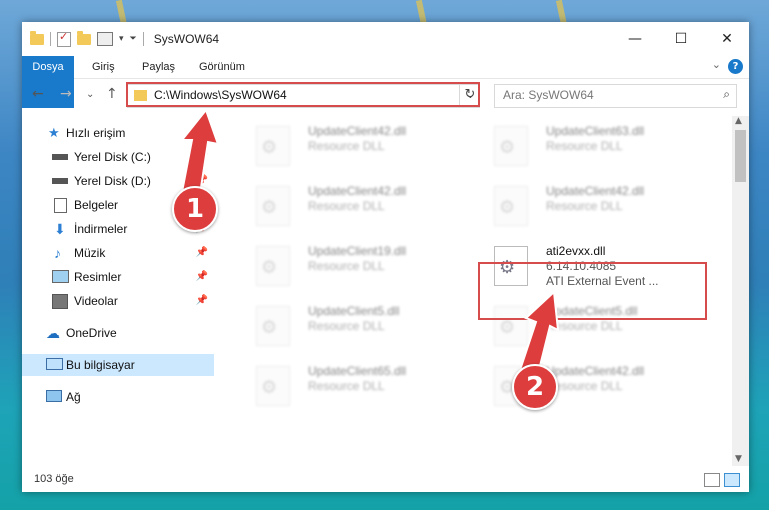 The height and width of the screenshot is (510, 769). I want to click on step-badge-2: 2, so click(535, 387).